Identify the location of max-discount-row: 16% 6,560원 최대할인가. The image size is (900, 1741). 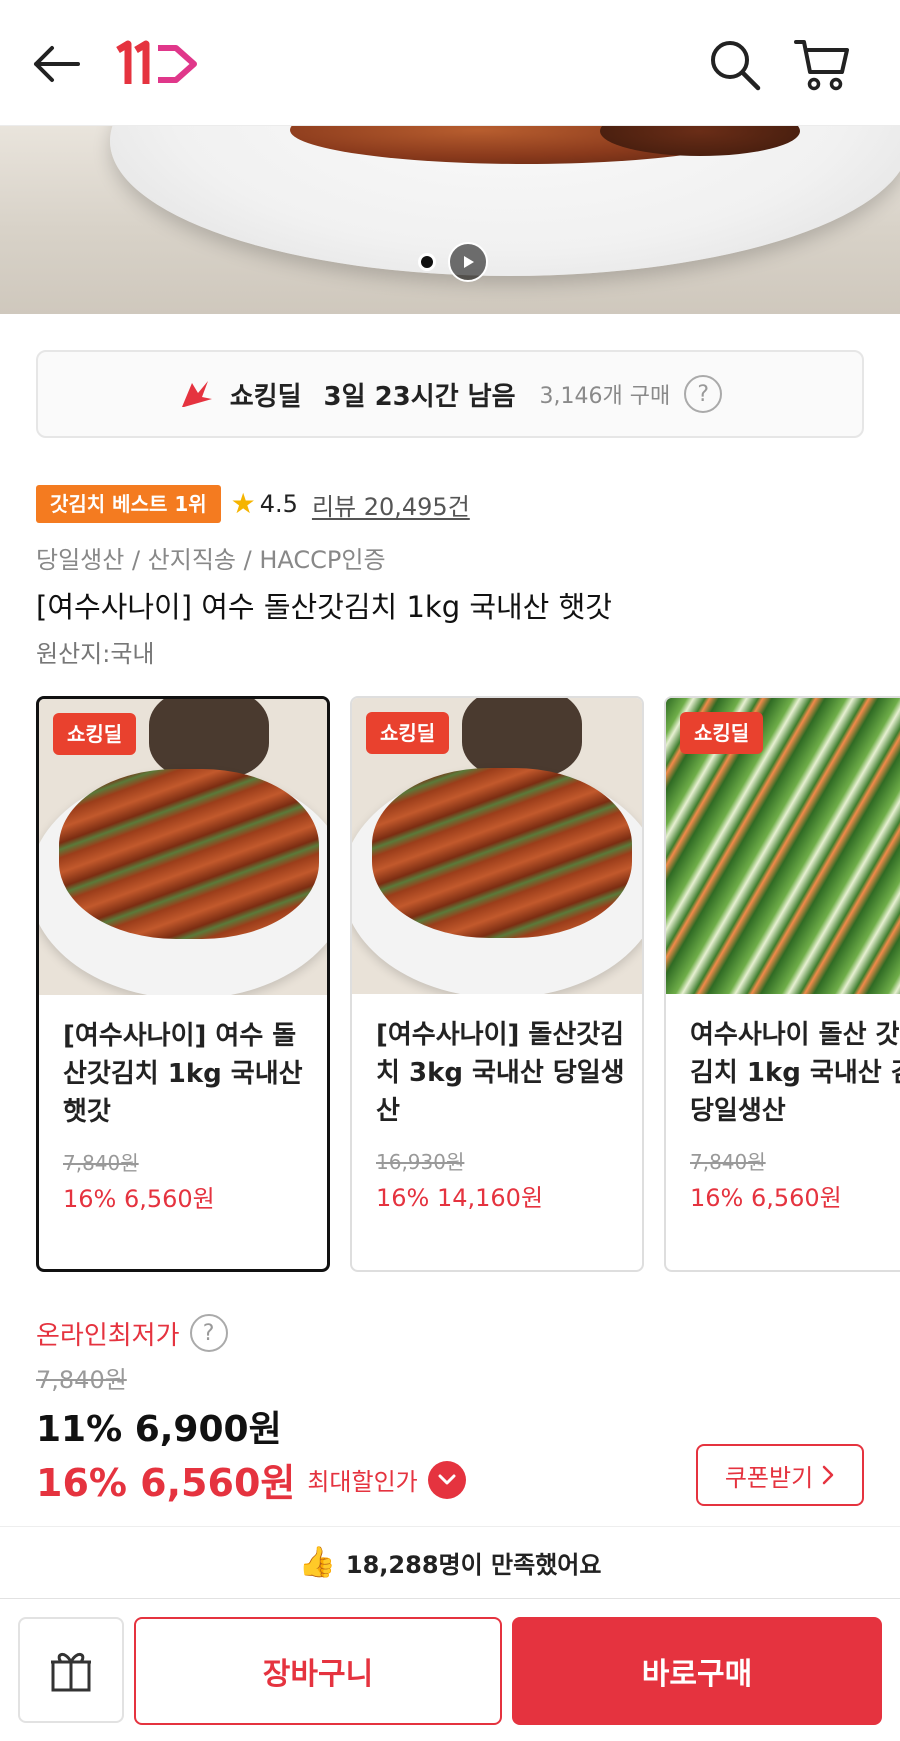
(251, 1479).